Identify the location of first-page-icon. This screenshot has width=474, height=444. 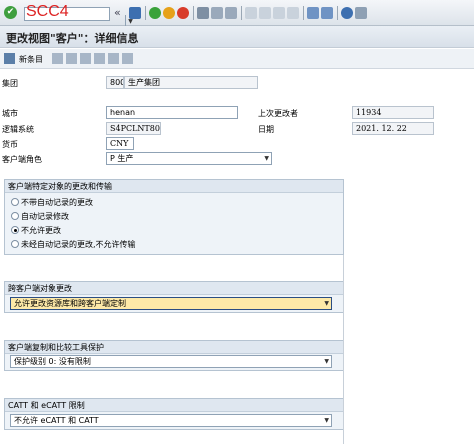
(251, 13).